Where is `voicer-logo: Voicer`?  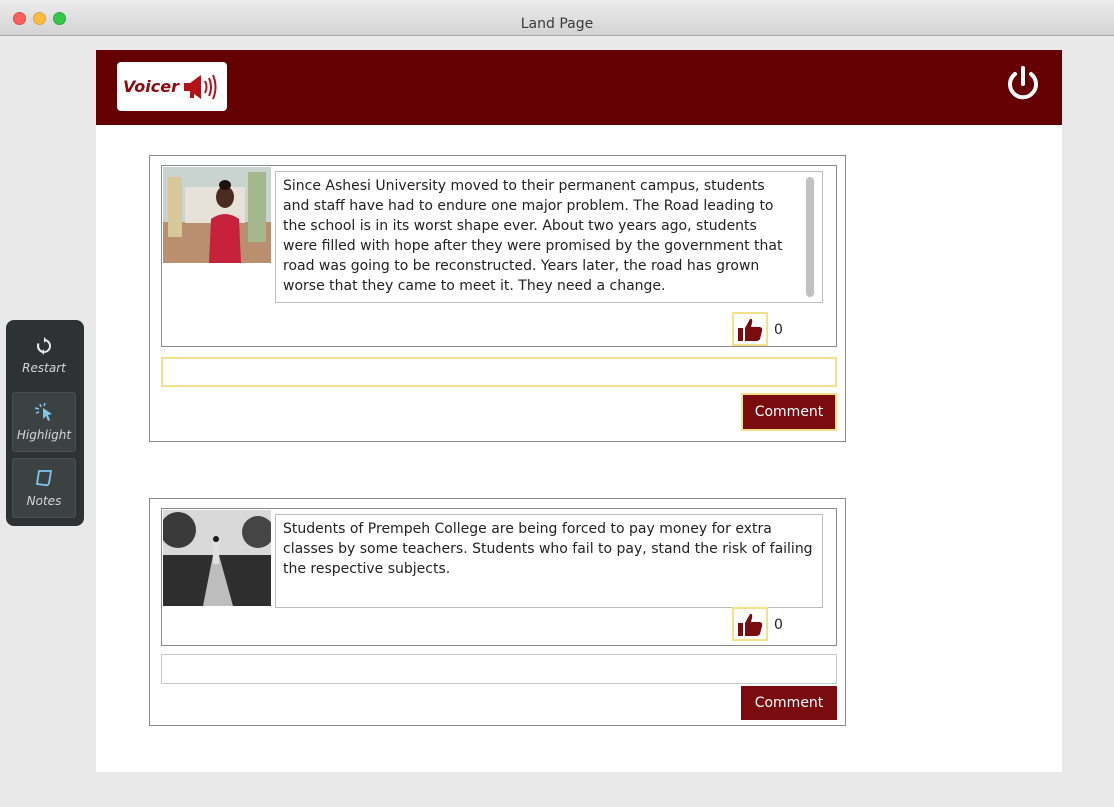 voicer-logo: Voicer is located at coordinates (172, 86).